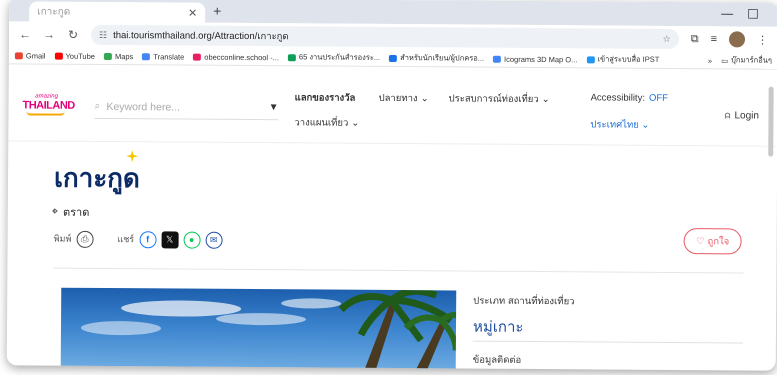 This screenshot has width=777, height=375. What do you see at coordinates (497, 360) in the screenshot?
I see `contact-info-label: ข้อมูลติดต่อ` at bounding box center [497, 360].